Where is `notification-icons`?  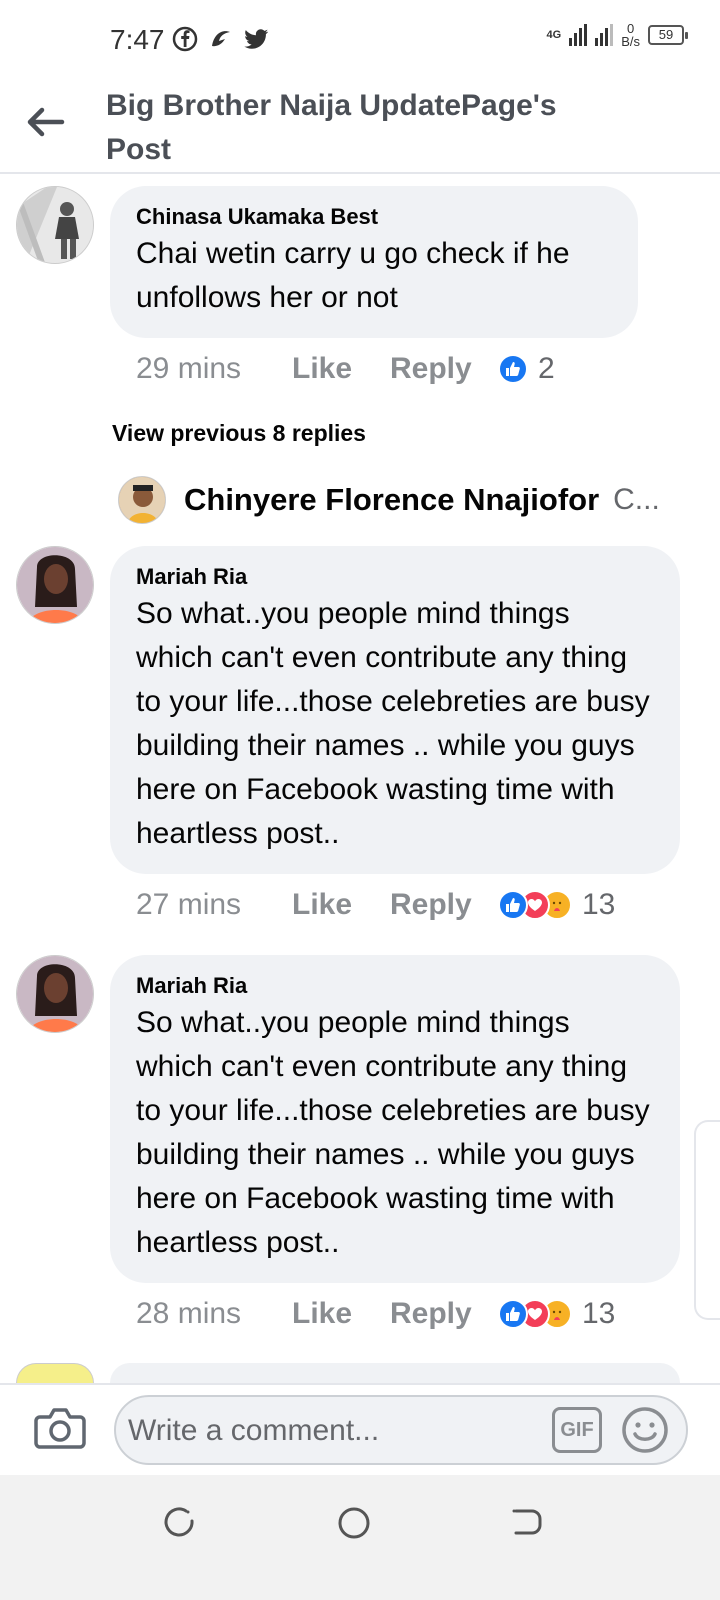 notification-icons is located at coordinates (221, 39).